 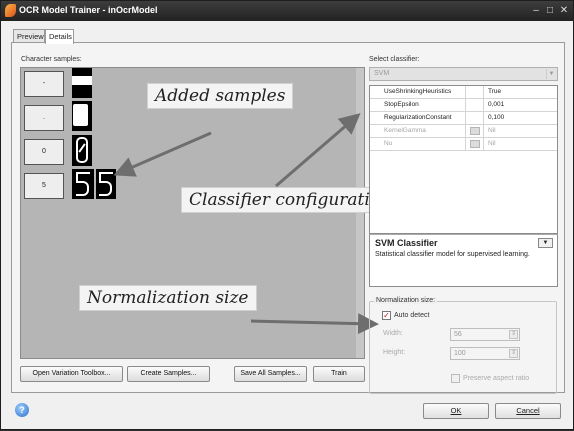 I want to click on sample-image-dot, so click(x=82, y=116).